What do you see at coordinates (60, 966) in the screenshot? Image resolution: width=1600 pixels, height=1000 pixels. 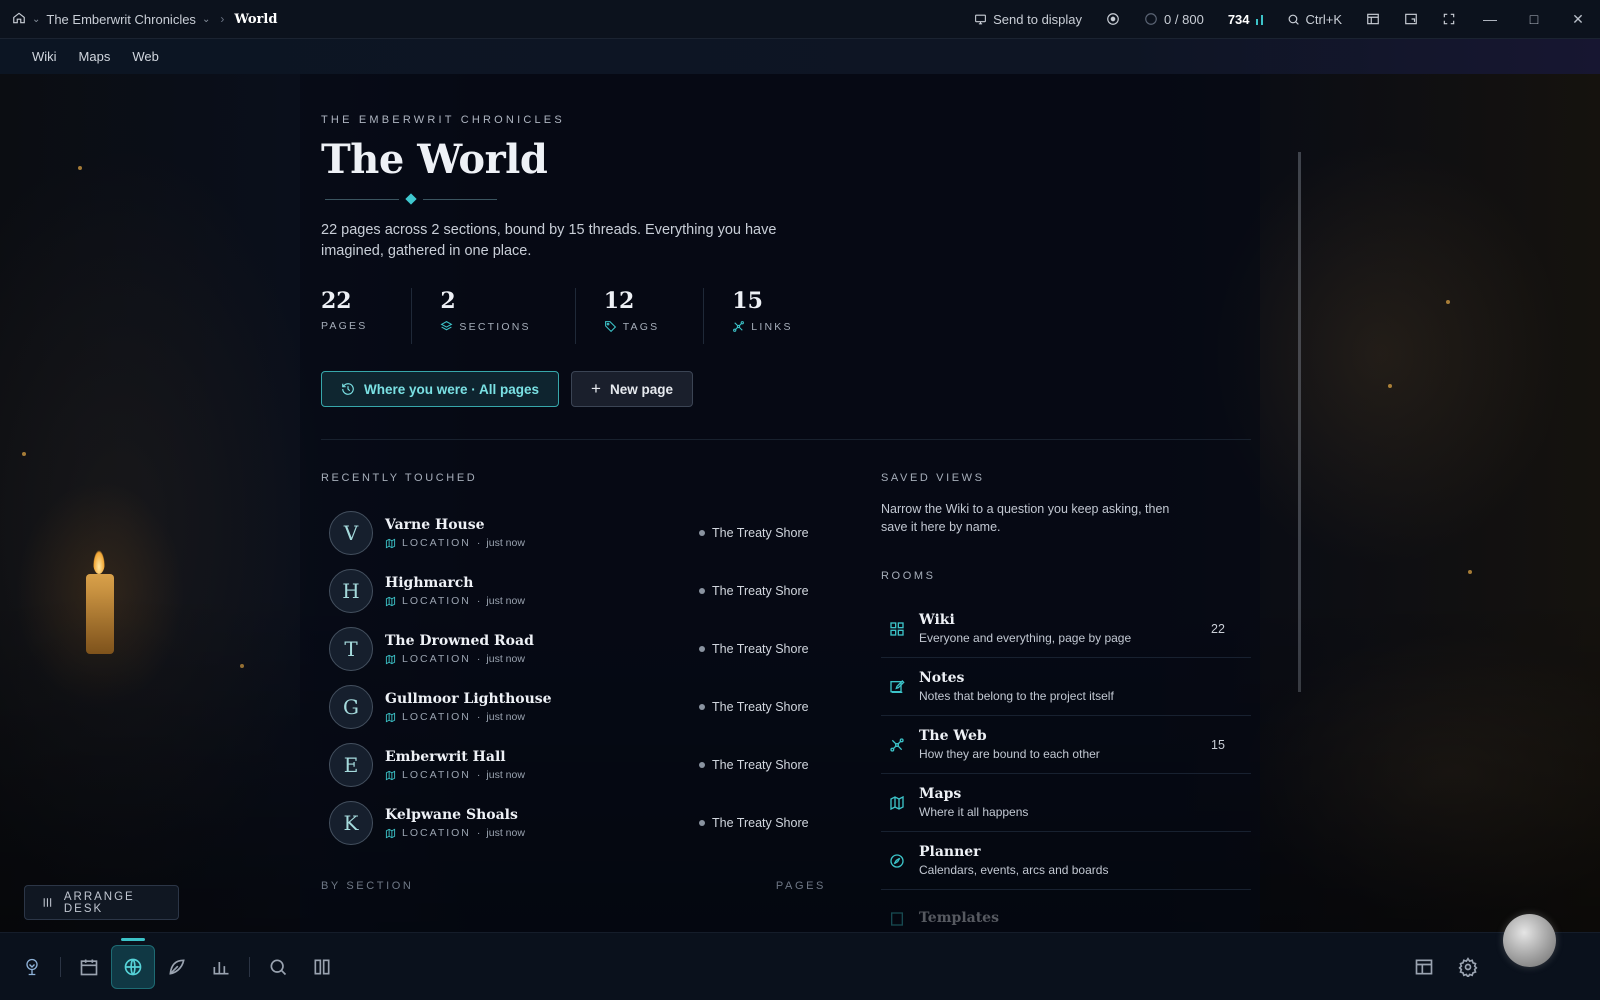 I see `dock-separator` at bounding box center [60, 966].